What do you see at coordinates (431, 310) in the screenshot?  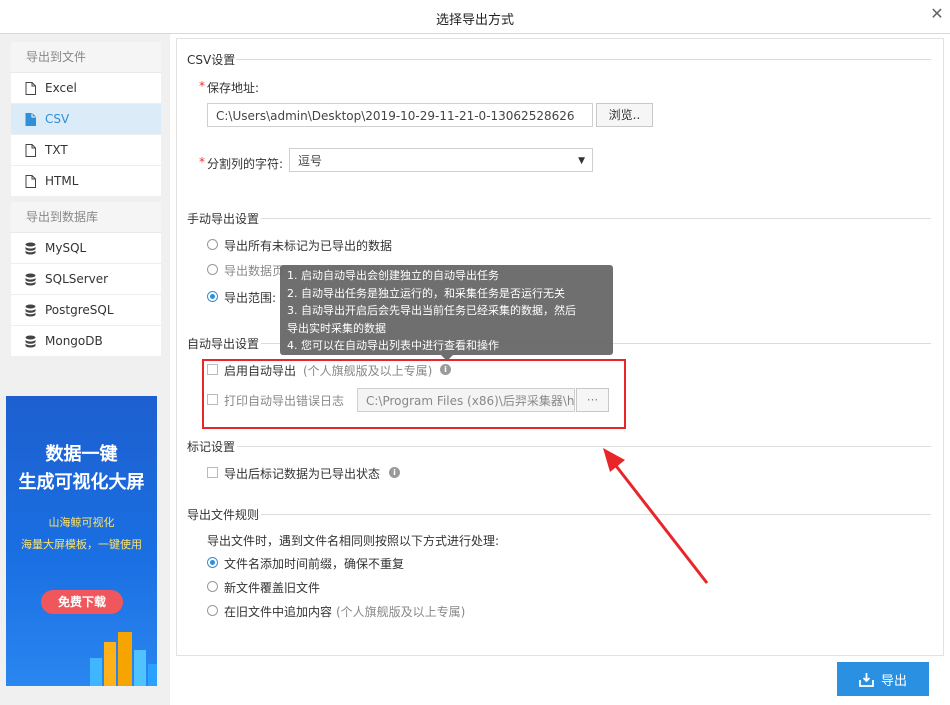 I see `tooltip-line: 3. 自动导出开启后会先导出当前任务已经采集的数据，然后` at bounding box center [431, 310].